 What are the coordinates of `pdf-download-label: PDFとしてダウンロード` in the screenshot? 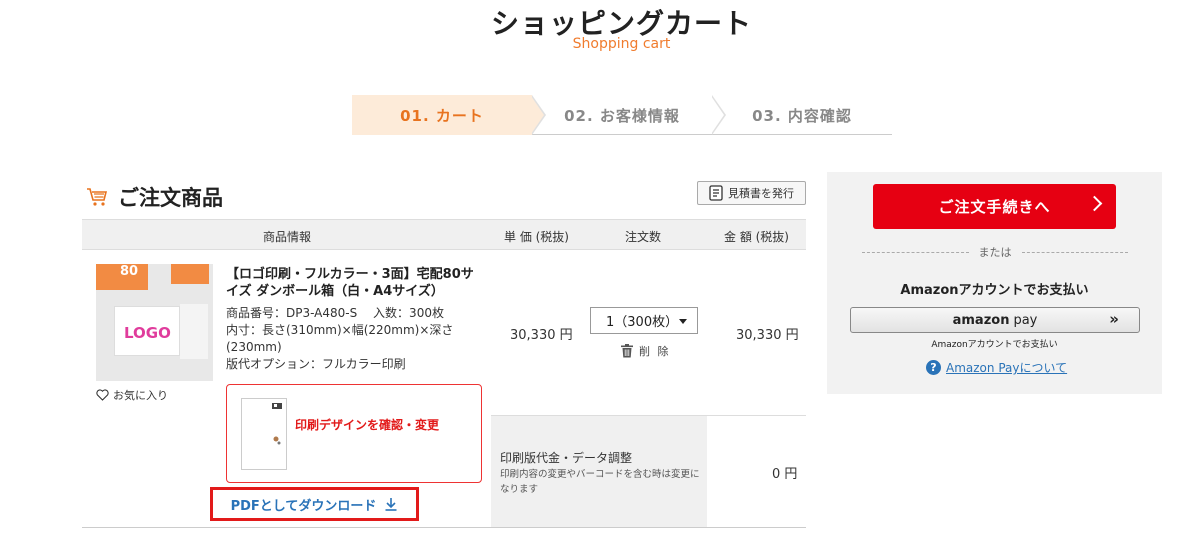 It's located at (303, 506).